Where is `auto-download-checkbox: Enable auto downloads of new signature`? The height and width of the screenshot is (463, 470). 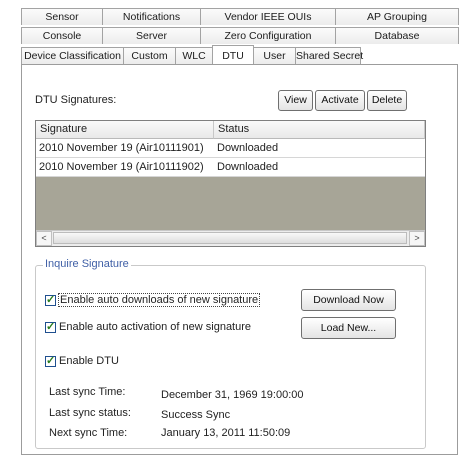
auto-download-checkbox: Enable auto downloads of new signature is located at coordinates (153, 300).